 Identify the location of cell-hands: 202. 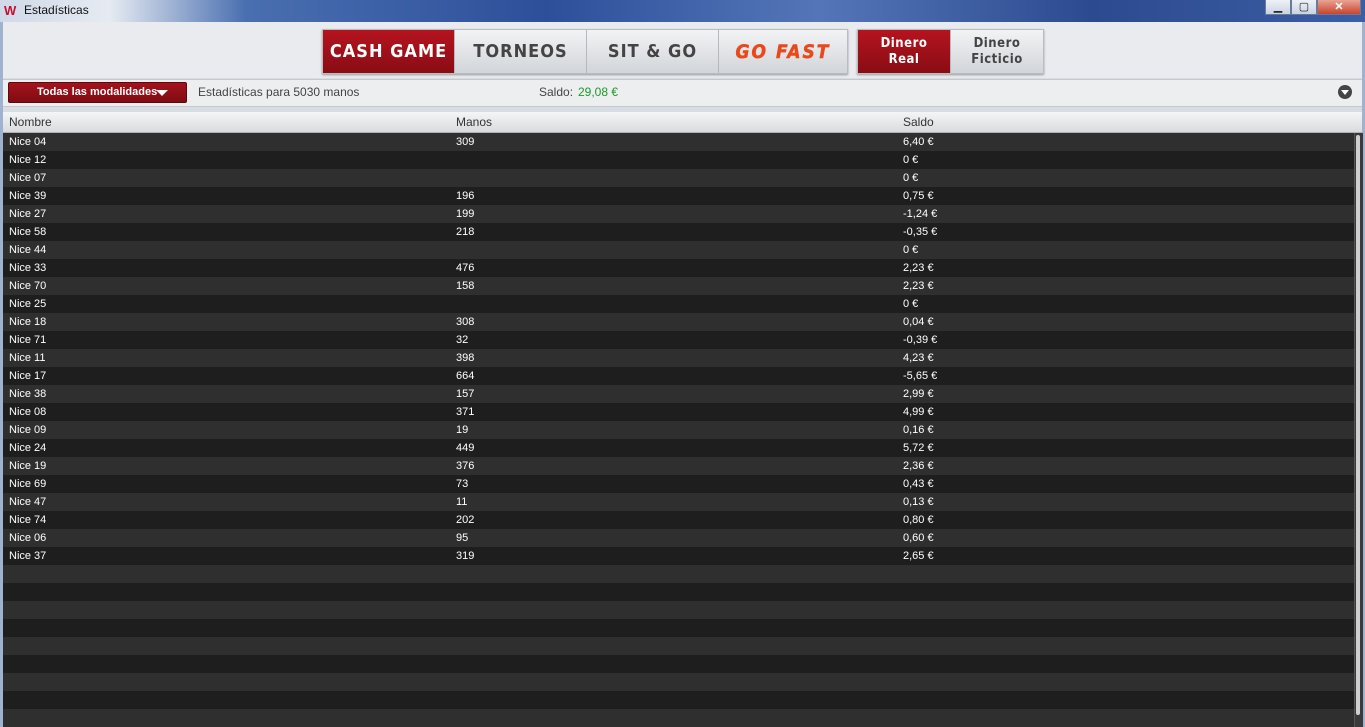
(465, 520).